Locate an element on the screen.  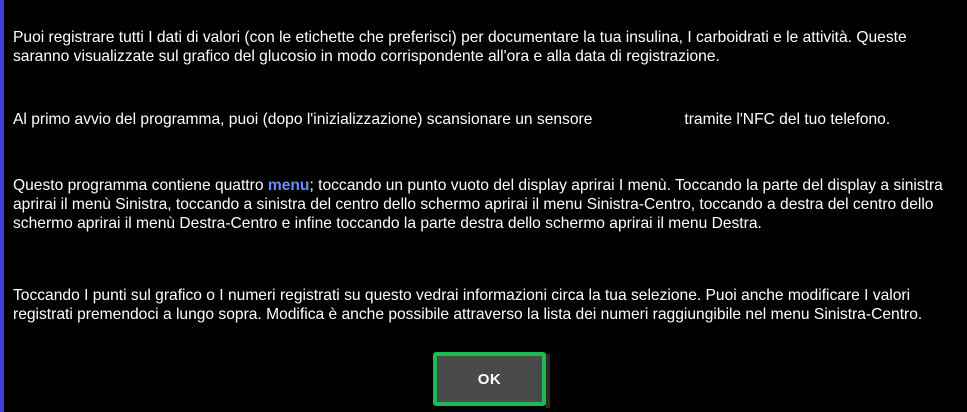
ok-button: OK is located at coordinates (491, 380).